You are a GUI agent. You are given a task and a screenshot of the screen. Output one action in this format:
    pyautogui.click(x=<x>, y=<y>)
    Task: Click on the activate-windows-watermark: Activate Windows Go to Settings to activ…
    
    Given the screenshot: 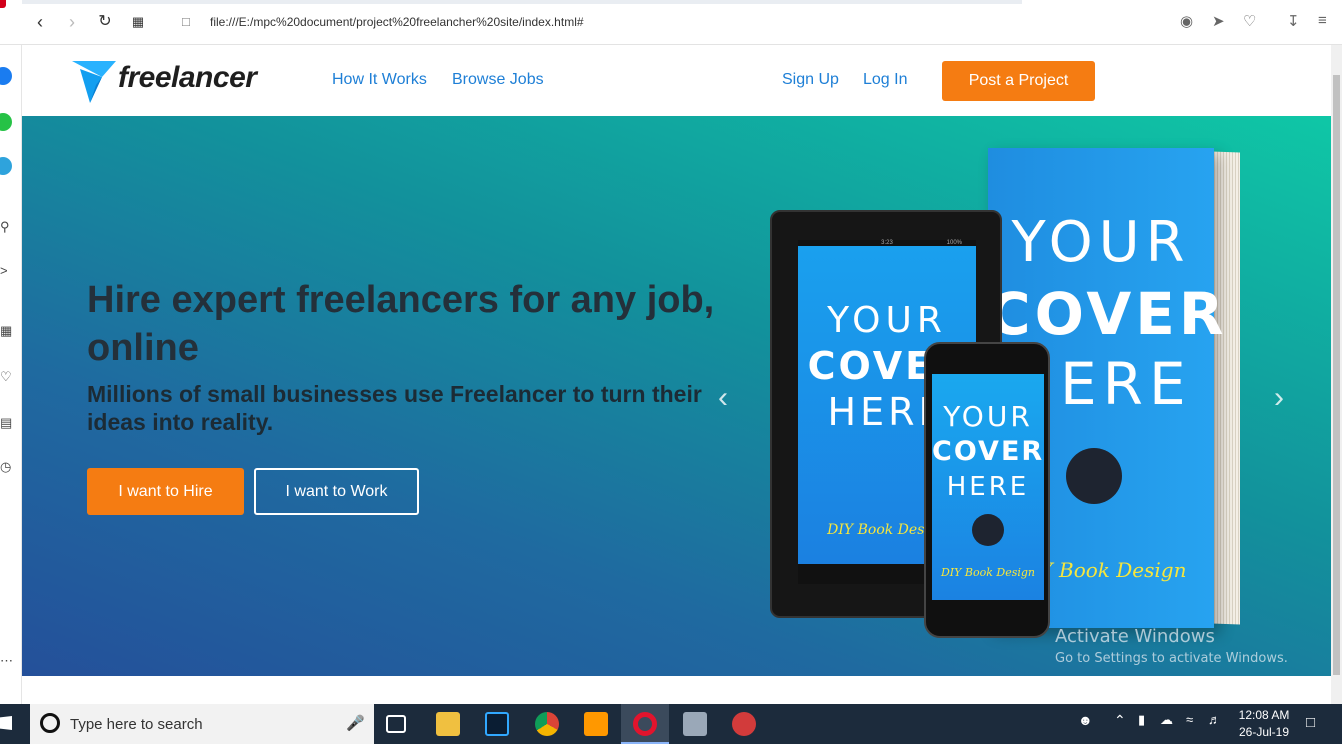 What is the action you would take?
    pyautogui.click(x=1171, y=646)
    